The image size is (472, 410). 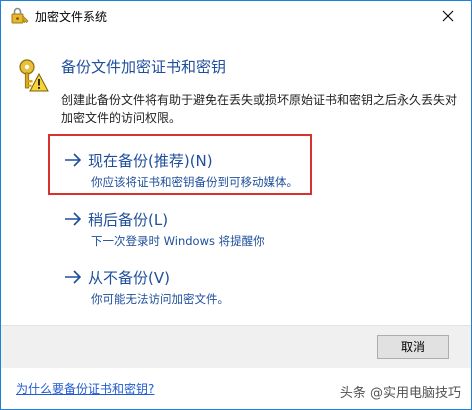 I want to click on close-button, so click(x=448, y=16).